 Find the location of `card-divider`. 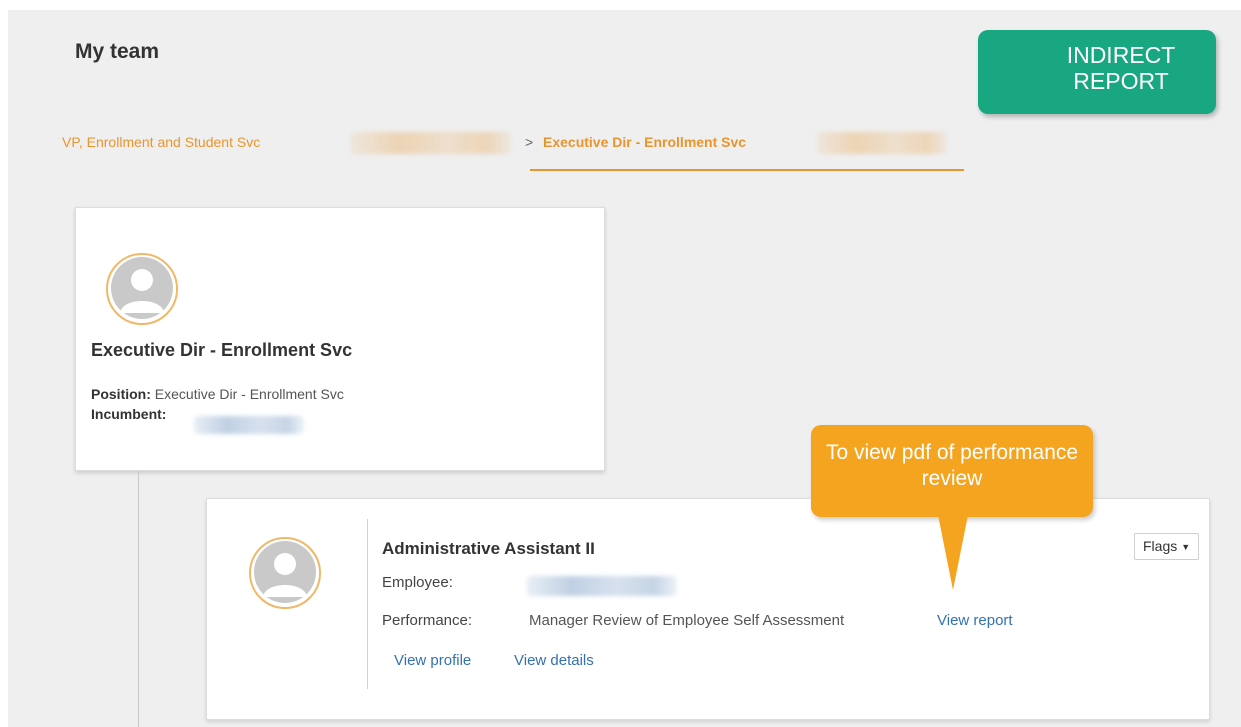

card-divider is located at coordinates (367, 604).